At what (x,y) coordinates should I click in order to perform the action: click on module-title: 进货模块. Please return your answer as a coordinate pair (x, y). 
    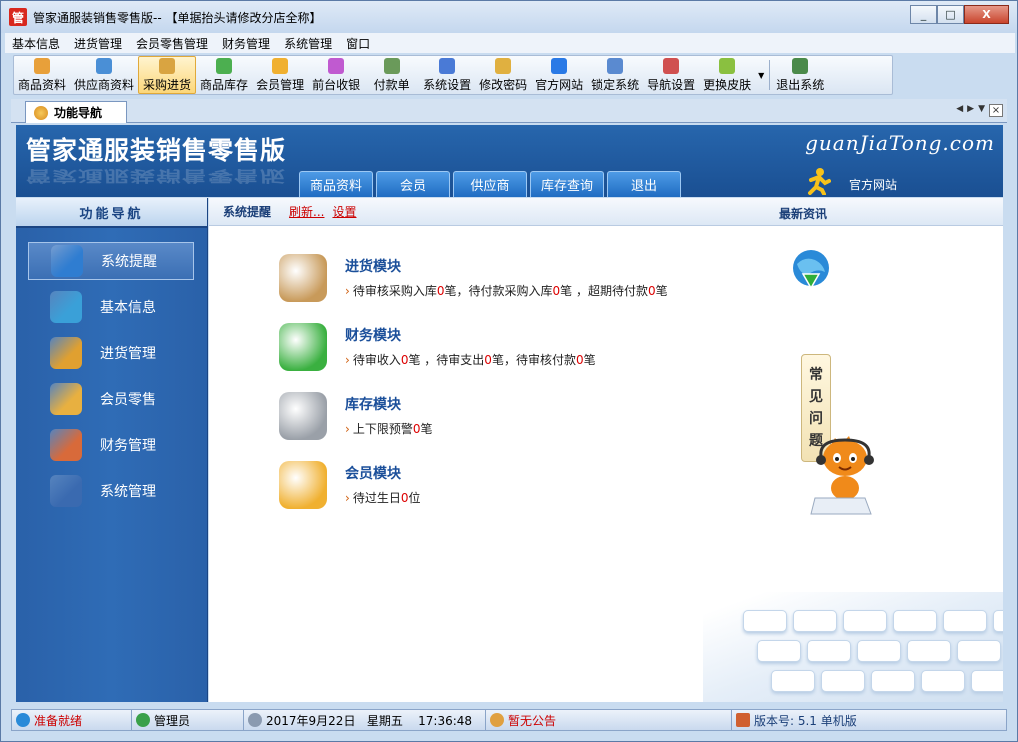
    Looking at the image, I should click on (506, 266).